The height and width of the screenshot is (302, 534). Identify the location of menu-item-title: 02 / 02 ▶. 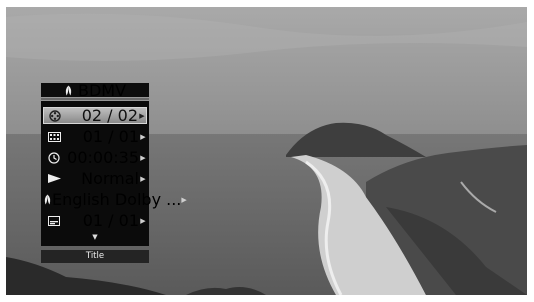
(95, 115).